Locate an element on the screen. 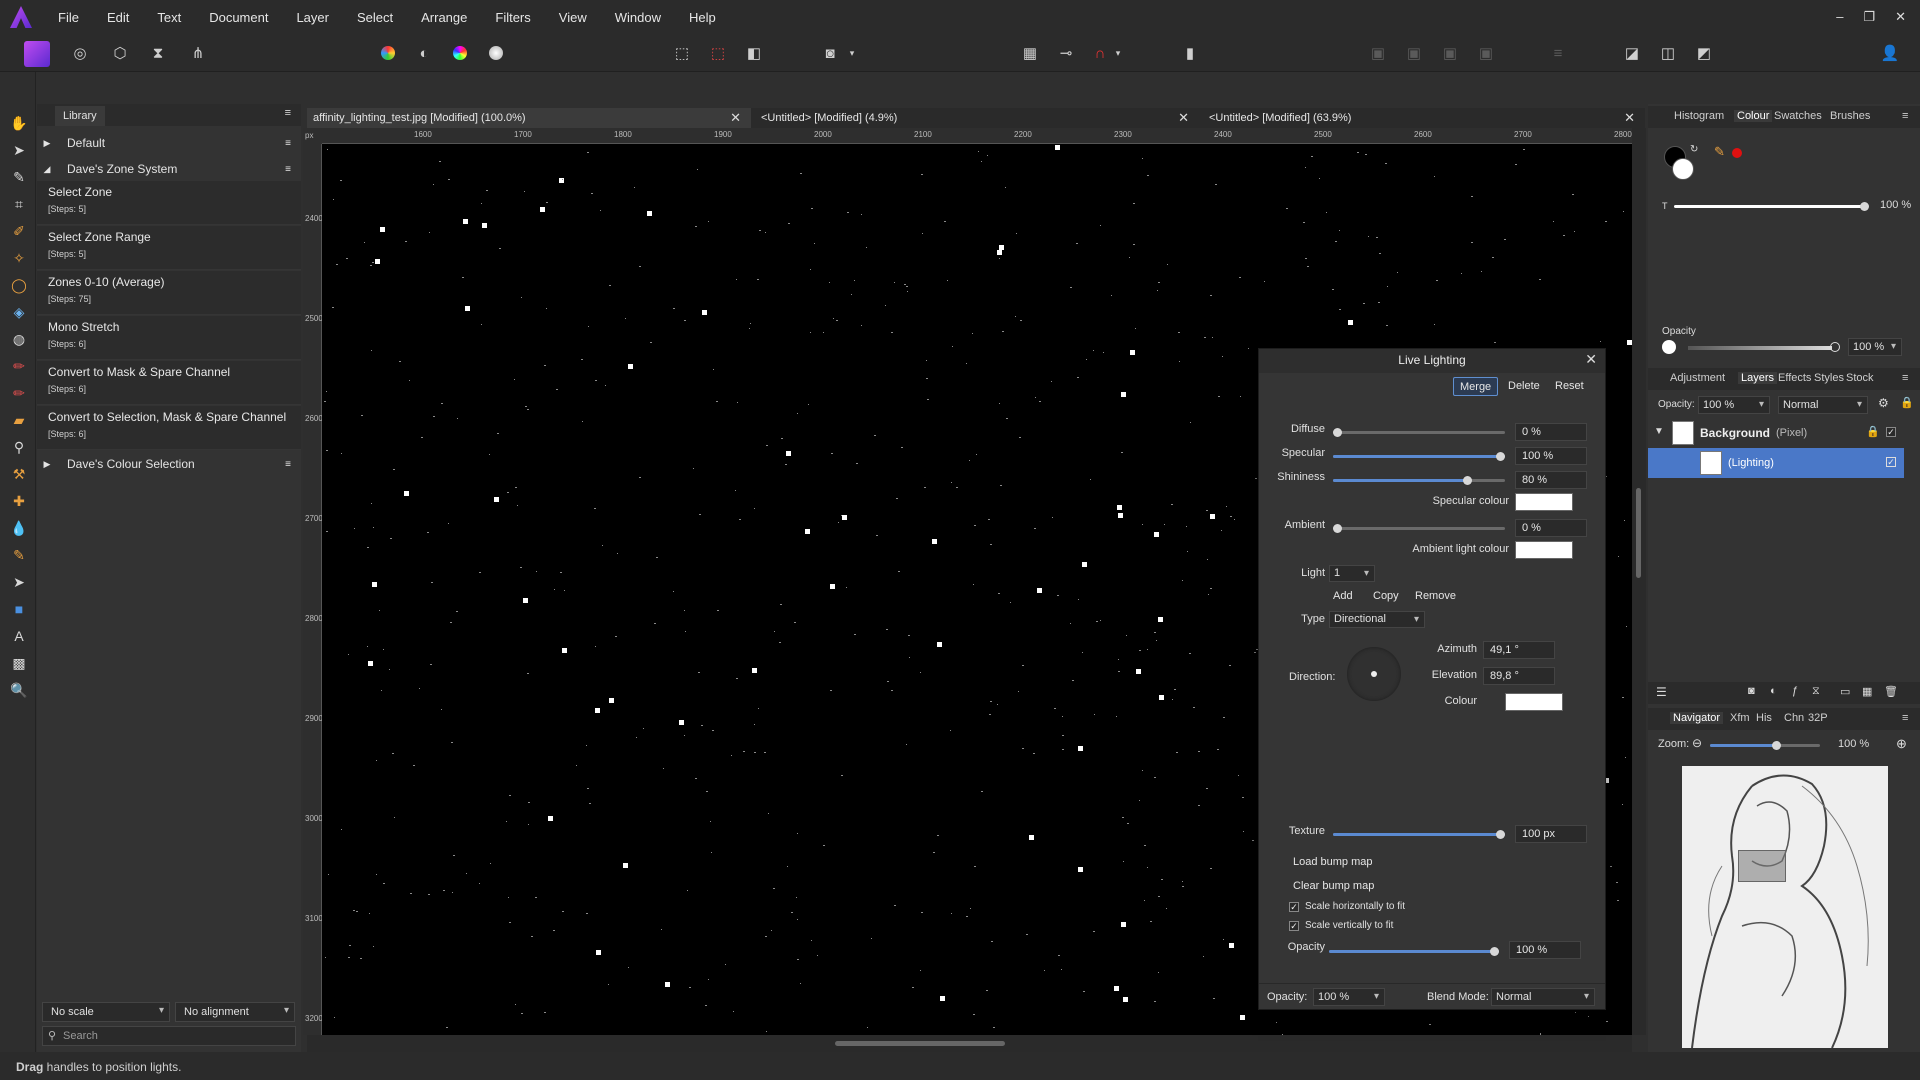 This screenshot has width=1920, height=1080. auto-levels-icon is located at coordinates (388, 53).